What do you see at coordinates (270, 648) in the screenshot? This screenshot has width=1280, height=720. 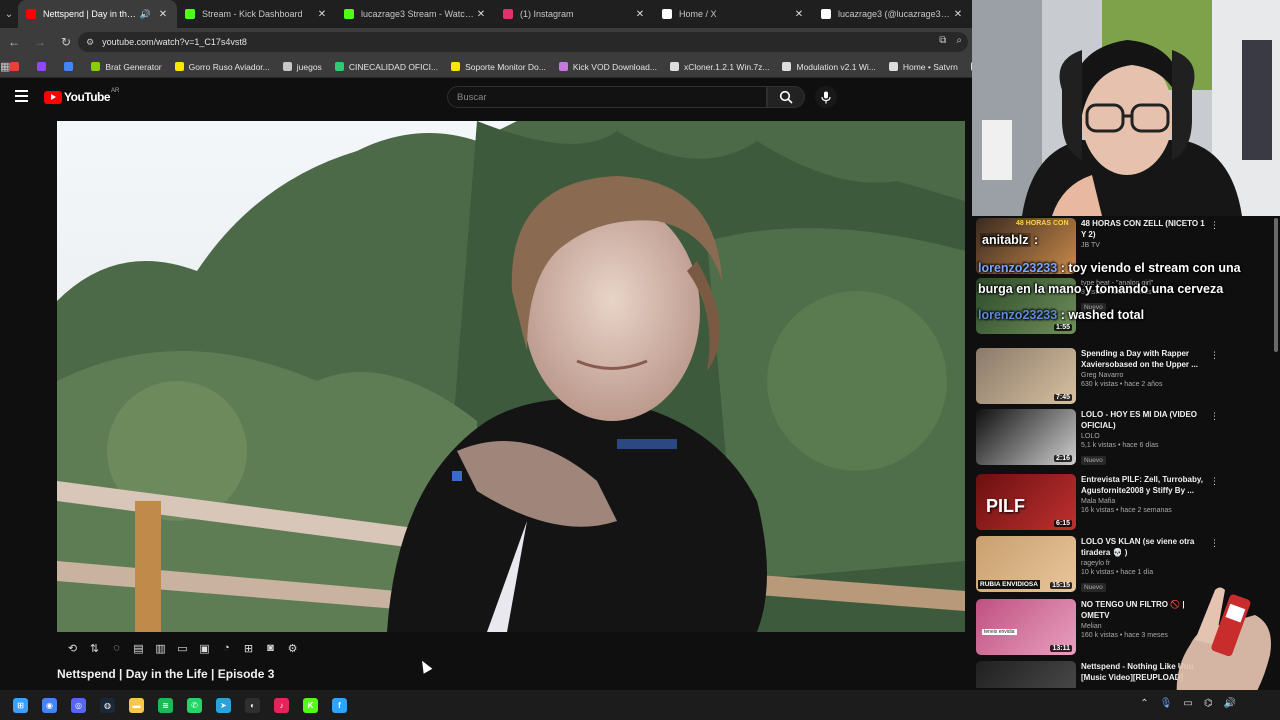 I see `screenshot-icon: ◙` at bounding box center [270, 648].